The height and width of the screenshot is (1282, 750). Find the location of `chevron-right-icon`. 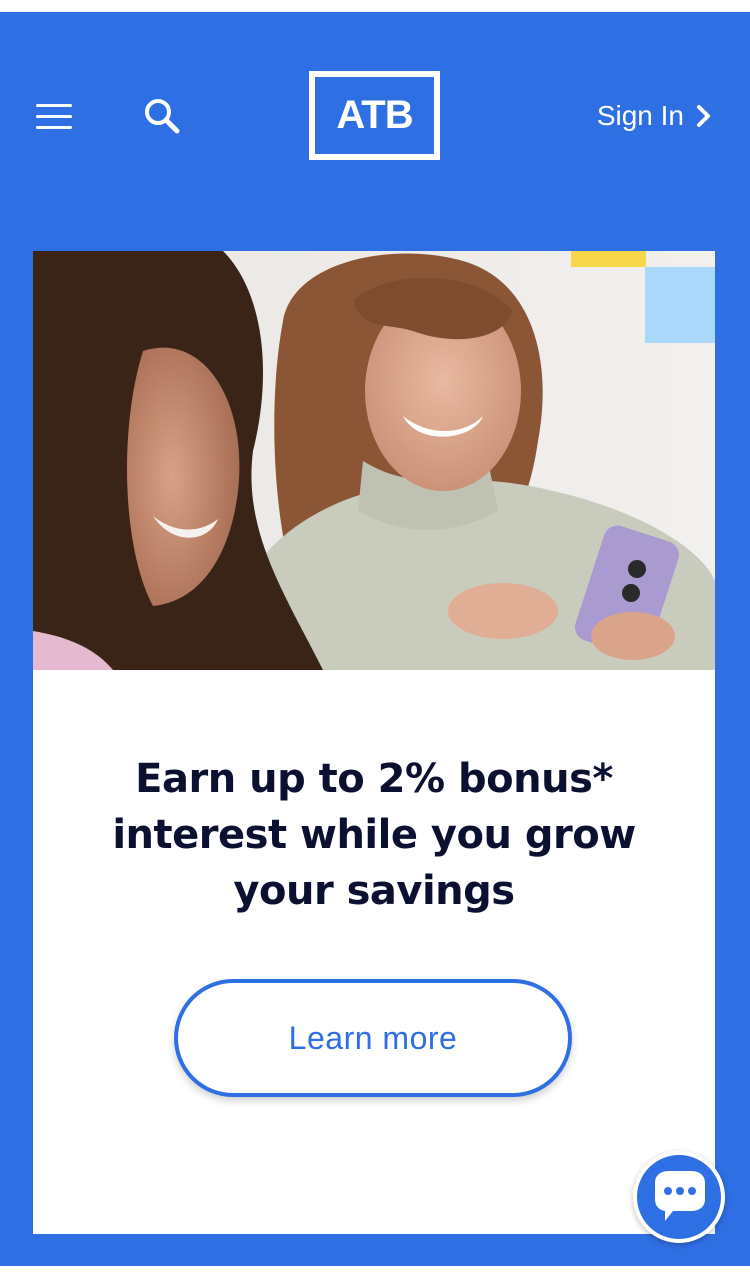

chevron-right-icon is located at coordinates (703, 116).